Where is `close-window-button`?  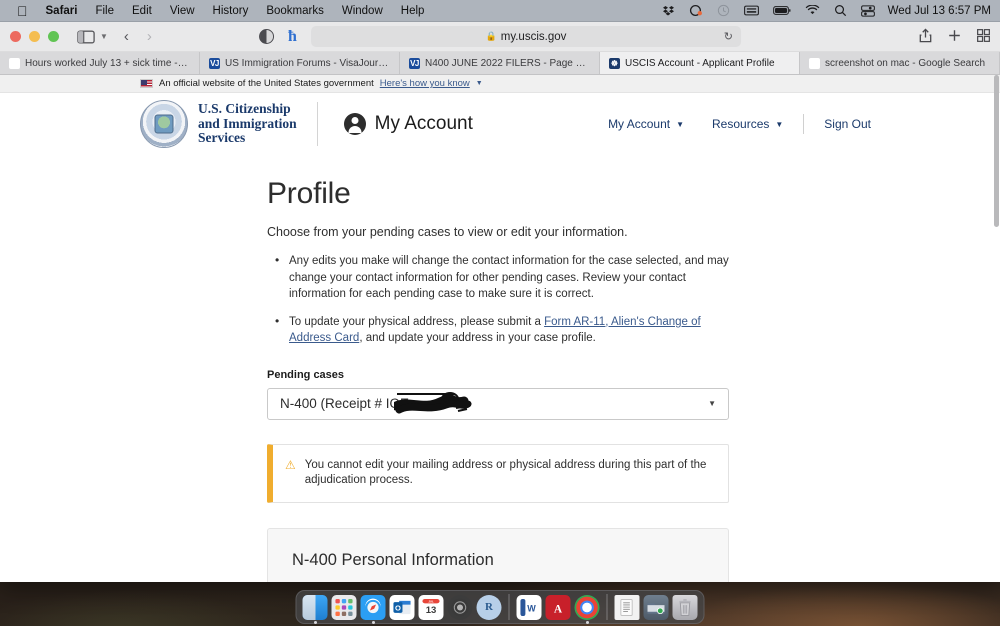
close-window-button is located at coordinates (15, 36).